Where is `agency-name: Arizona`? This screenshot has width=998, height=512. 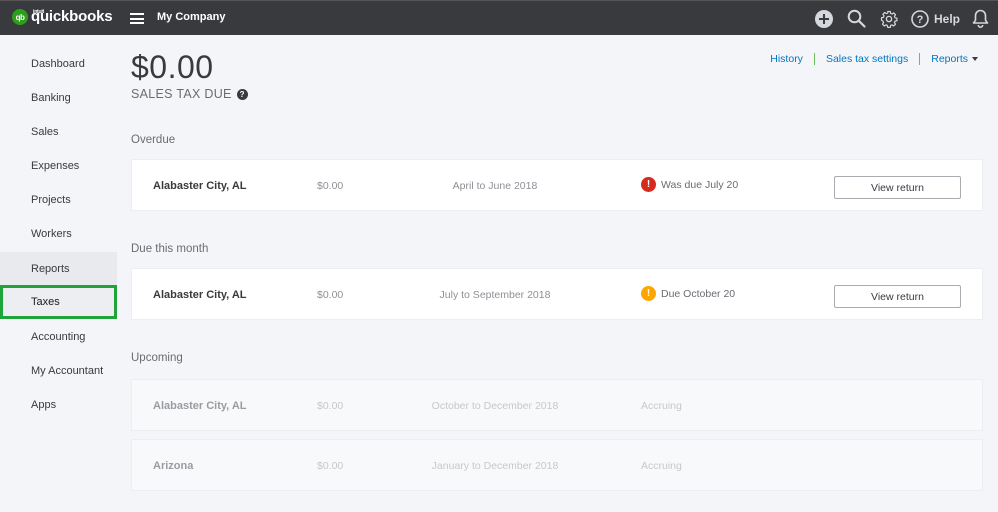 agency-name: Arizona is located at coordinates (173, 466).